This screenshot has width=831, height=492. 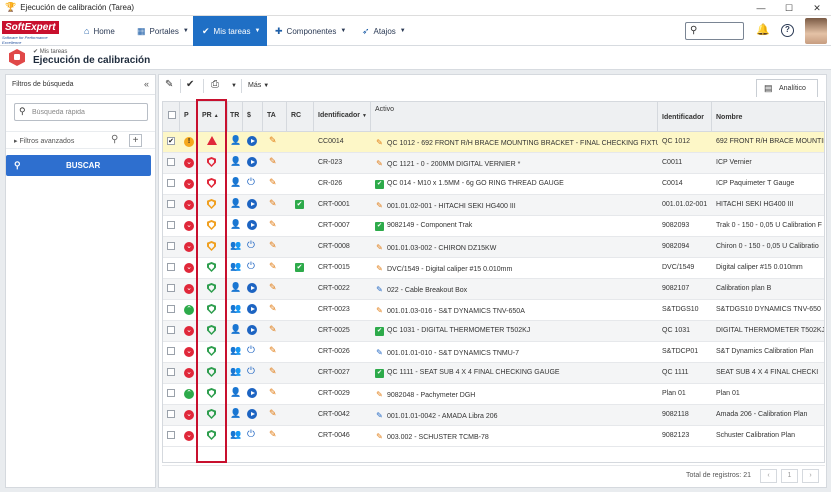 I want to click on shield-icon, so click(x=211, y=309).